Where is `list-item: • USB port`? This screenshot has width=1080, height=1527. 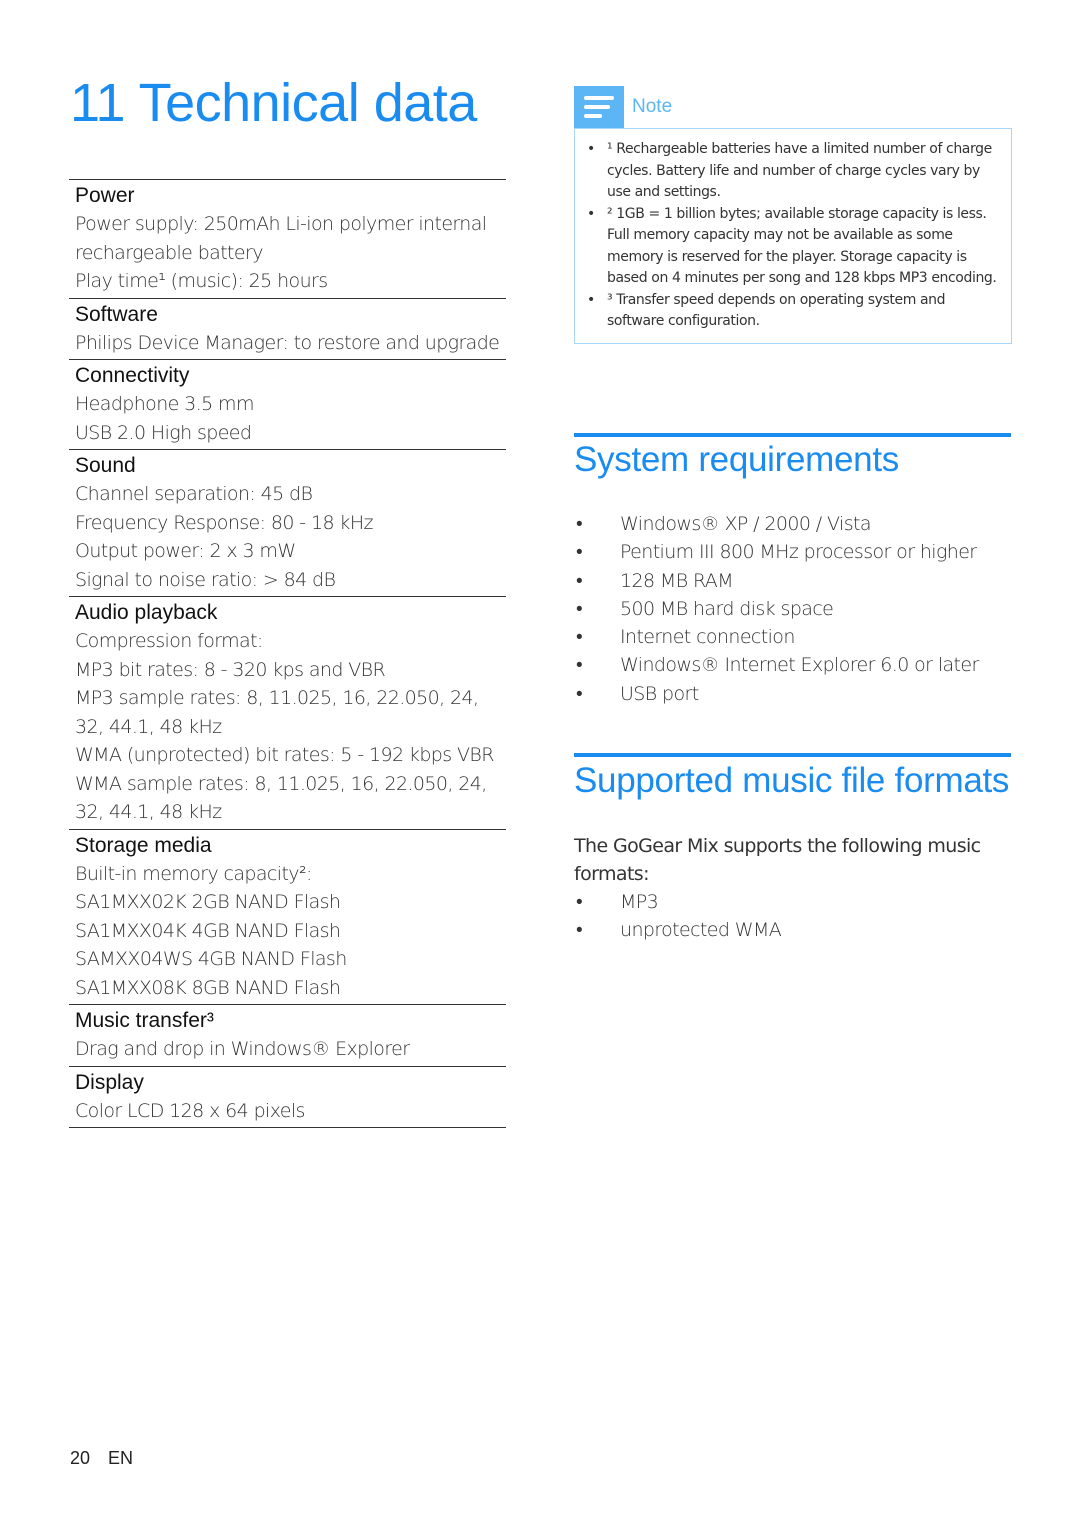
list-item: • USB port is located at coordinates (796, 694).